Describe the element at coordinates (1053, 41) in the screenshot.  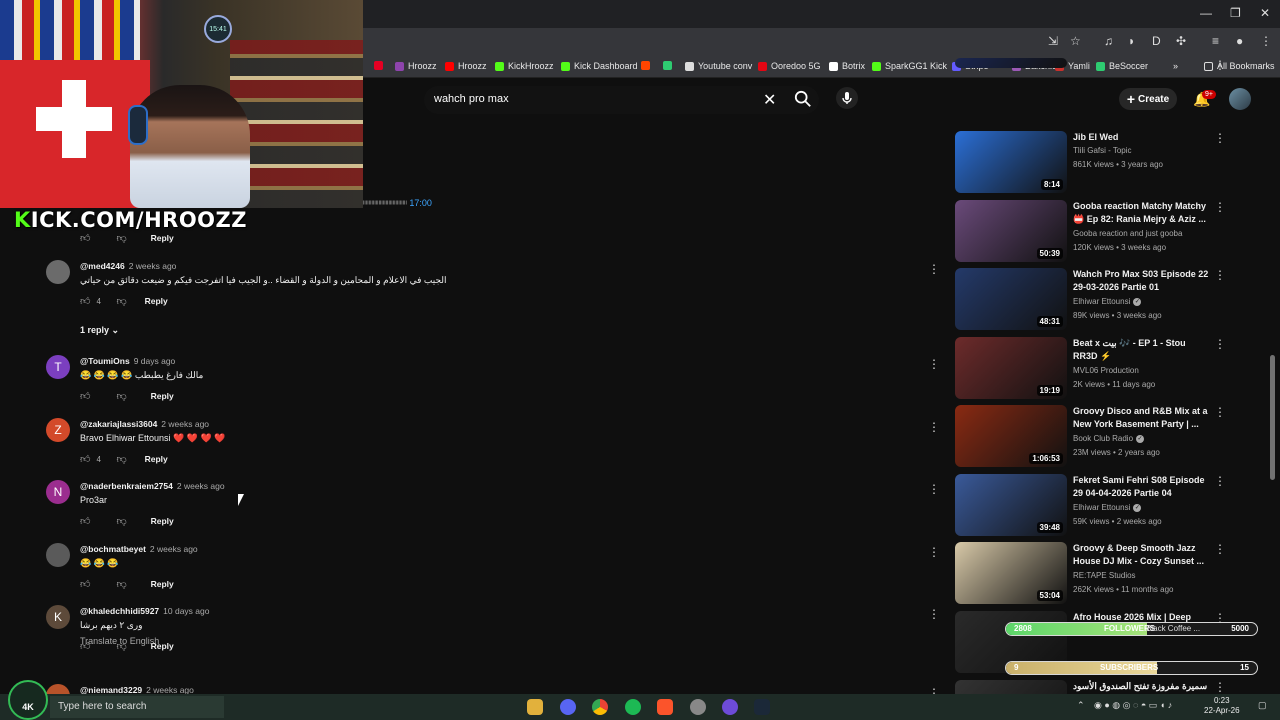
I see `install-icon: ⇲` at that location.